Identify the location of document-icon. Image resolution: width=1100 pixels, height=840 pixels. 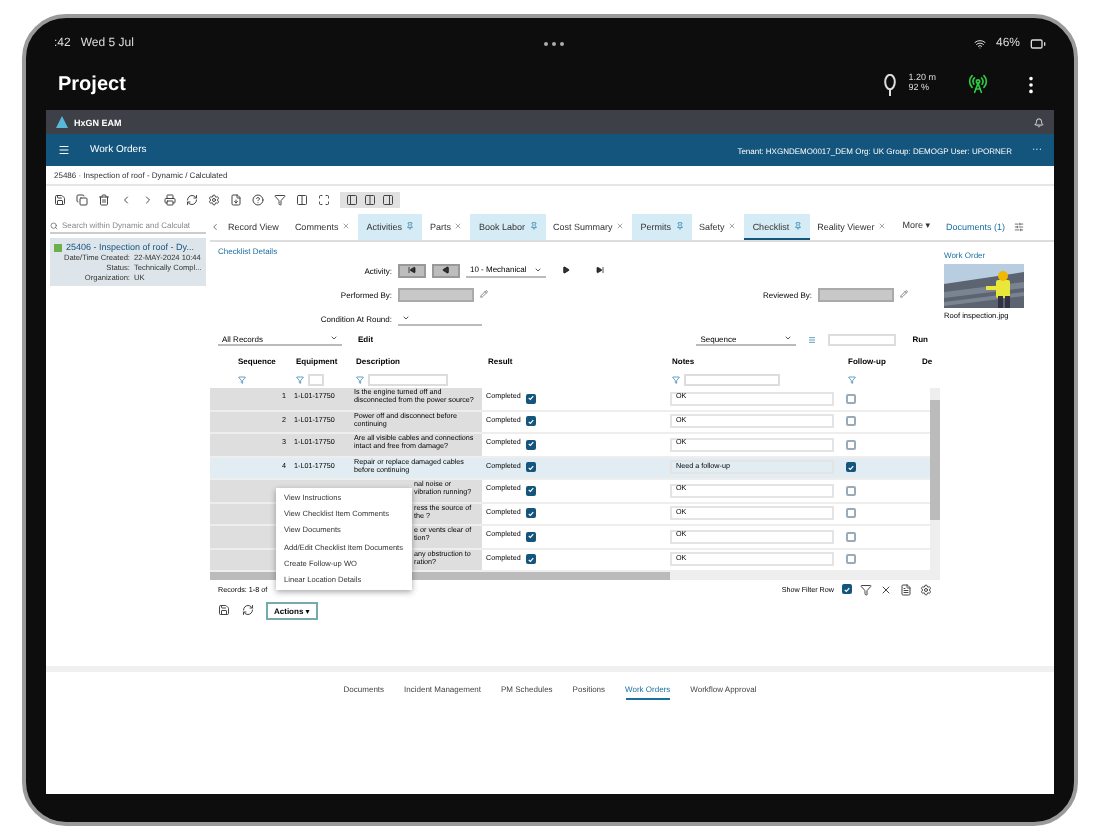
(906, 589).